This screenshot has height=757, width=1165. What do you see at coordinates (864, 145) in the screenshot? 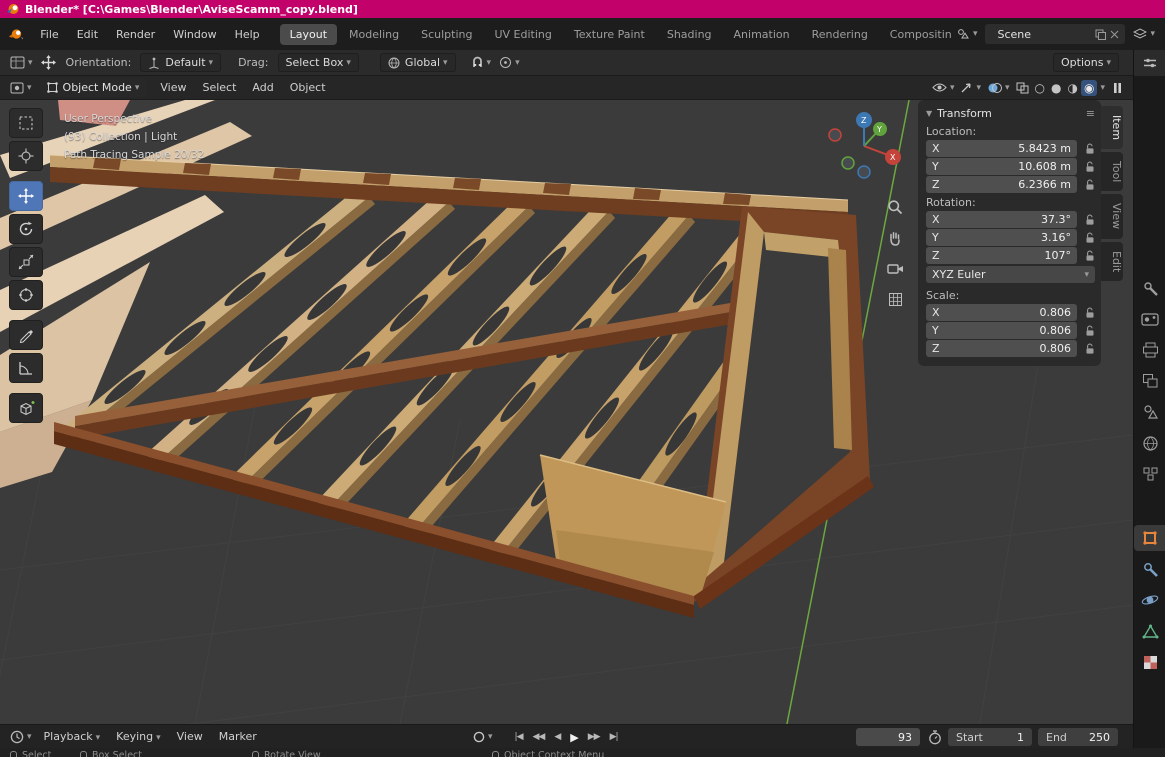
I see `navigation-gizmo: X Y Z` at bounding box center [864, 145].